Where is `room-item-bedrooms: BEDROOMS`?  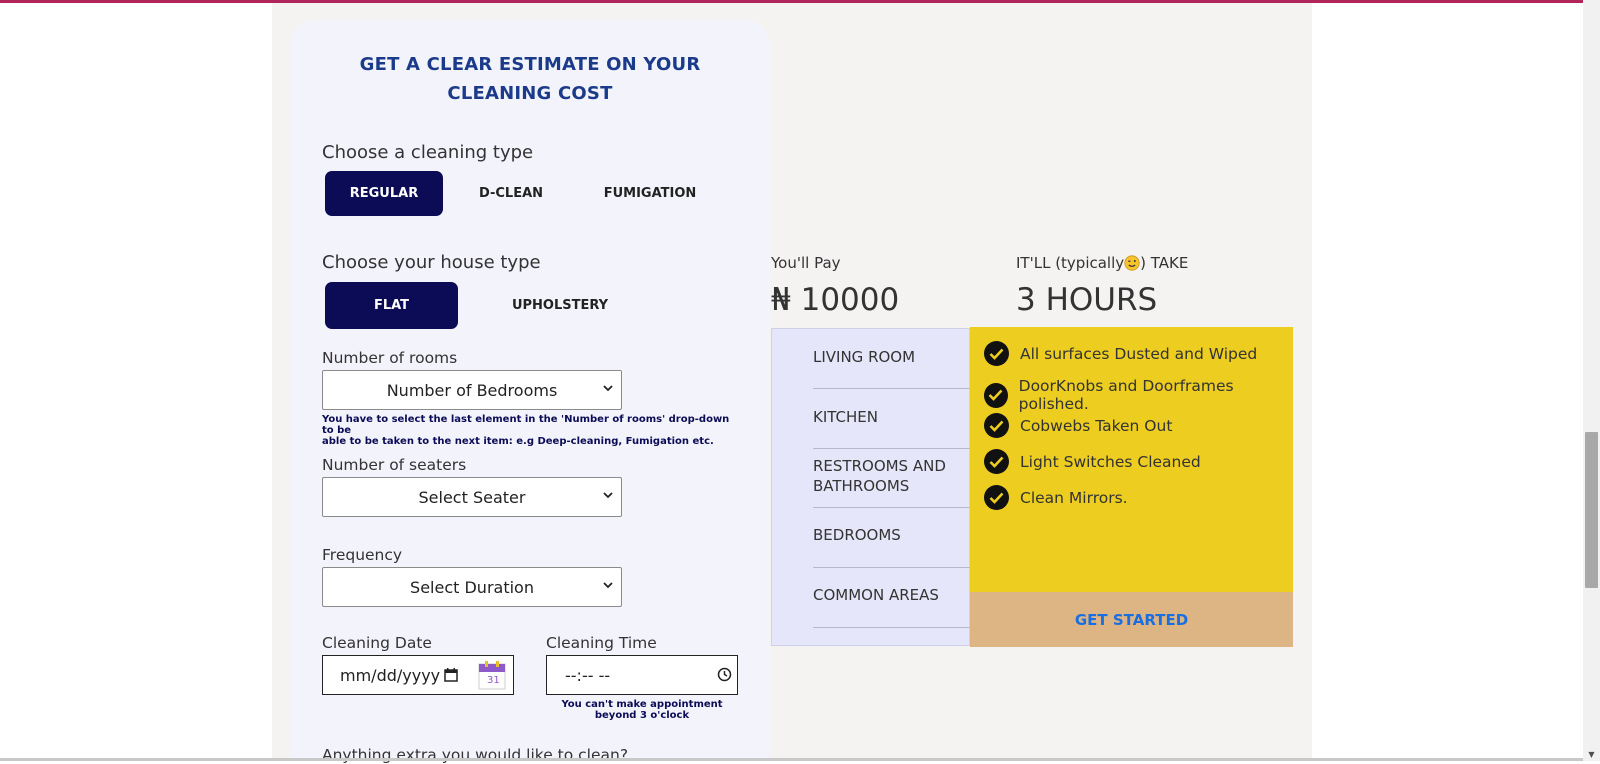 room-item-bedrooms: BEDROOMS is located at coordinates (892, 535).